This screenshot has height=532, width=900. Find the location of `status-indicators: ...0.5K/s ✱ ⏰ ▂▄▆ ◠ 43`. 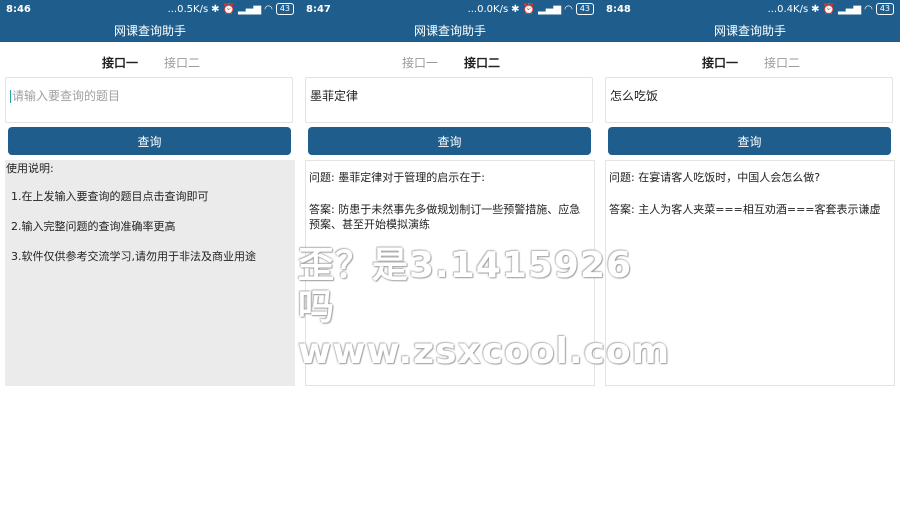

status-indicators: ...0.5K/s ✱ ⏰ ▂▄▆ ◠ 43 is located at coordinates (231, 9).